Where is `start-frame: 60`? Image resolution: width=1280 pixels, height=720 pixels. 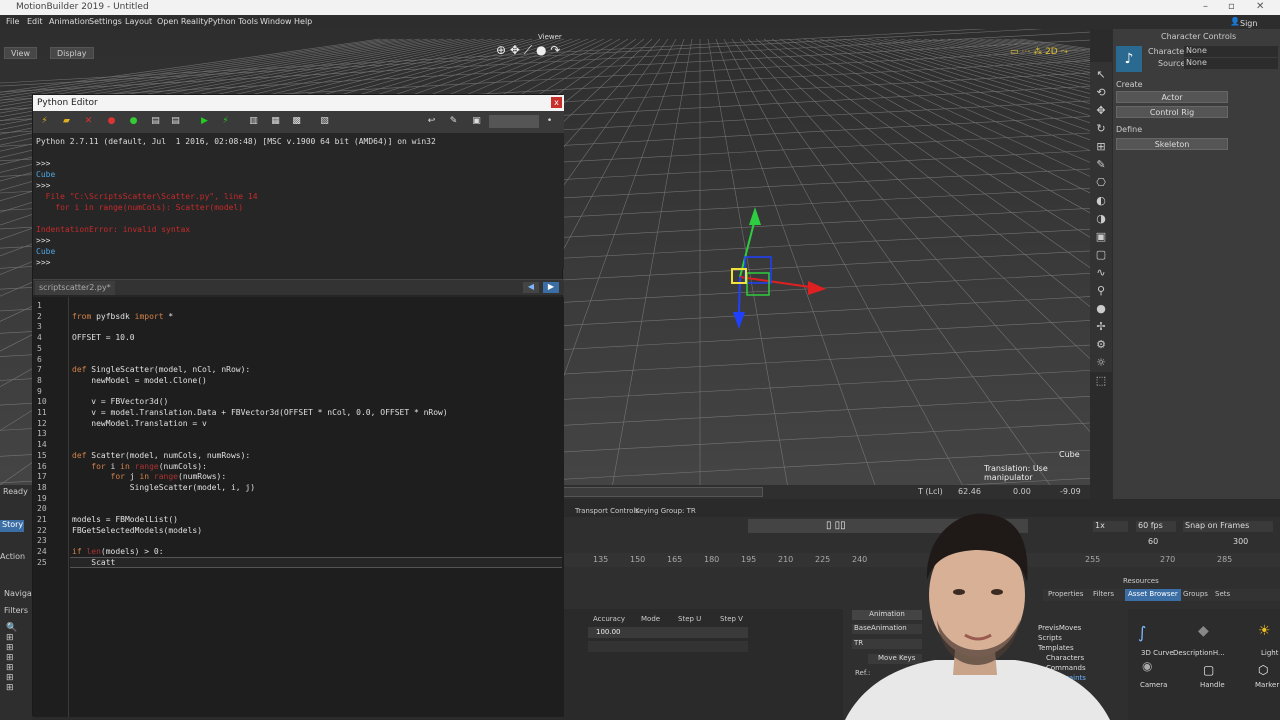 start-frame: 60 is located at coordinates (1153, 541).